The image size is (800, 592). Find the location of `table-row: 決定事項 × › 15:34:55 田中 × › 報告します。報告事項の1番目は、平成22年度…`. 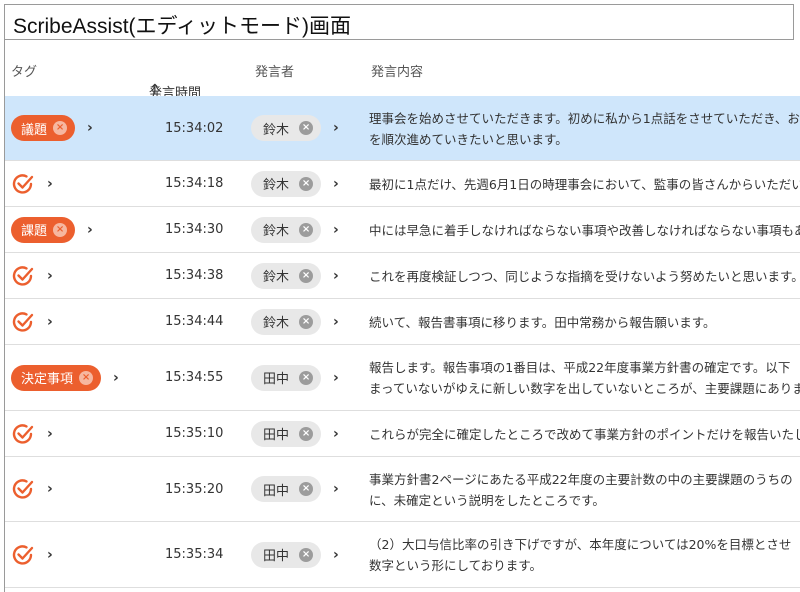

table-row: 決定事項 × › 15:34:55 田中 × › 報告します。報告事項の1番目は、平成22年度… is located at coordinates (402, 378).